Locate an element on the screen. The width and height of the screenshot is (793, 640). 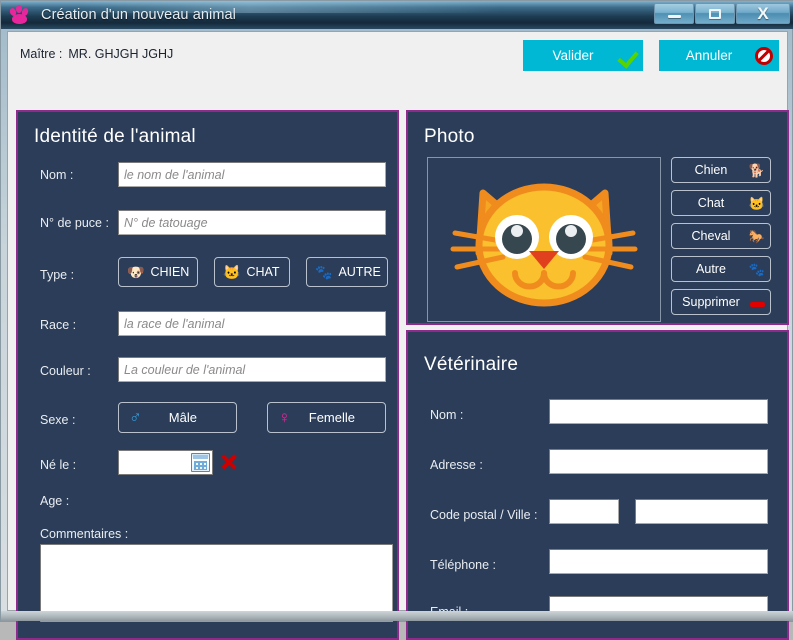
sex-option-female: ♀ Femelle is located at coordinates (326, 417).